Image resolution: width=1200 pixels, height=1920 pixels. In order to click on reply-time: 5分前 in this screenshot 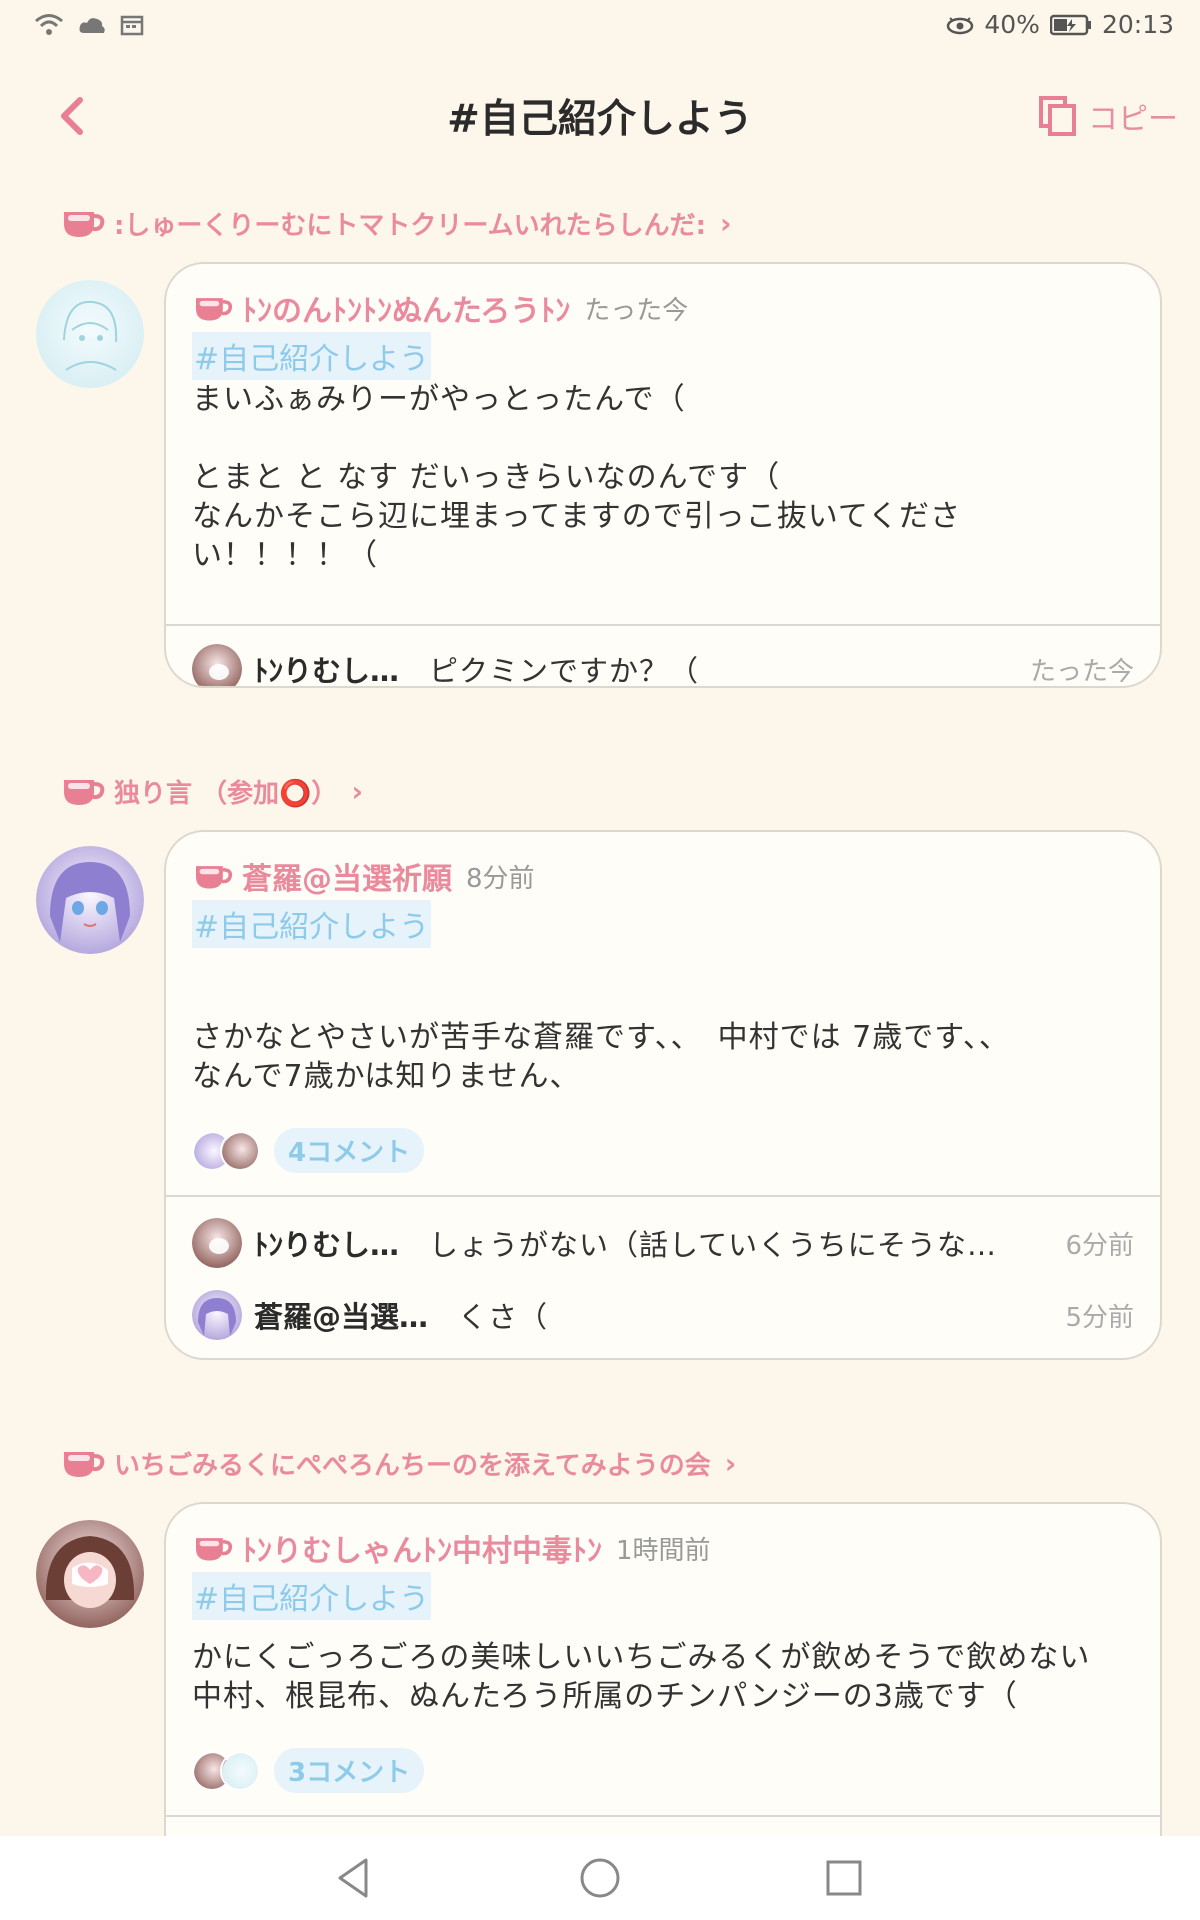, I will do `click(1099, 1317)`.